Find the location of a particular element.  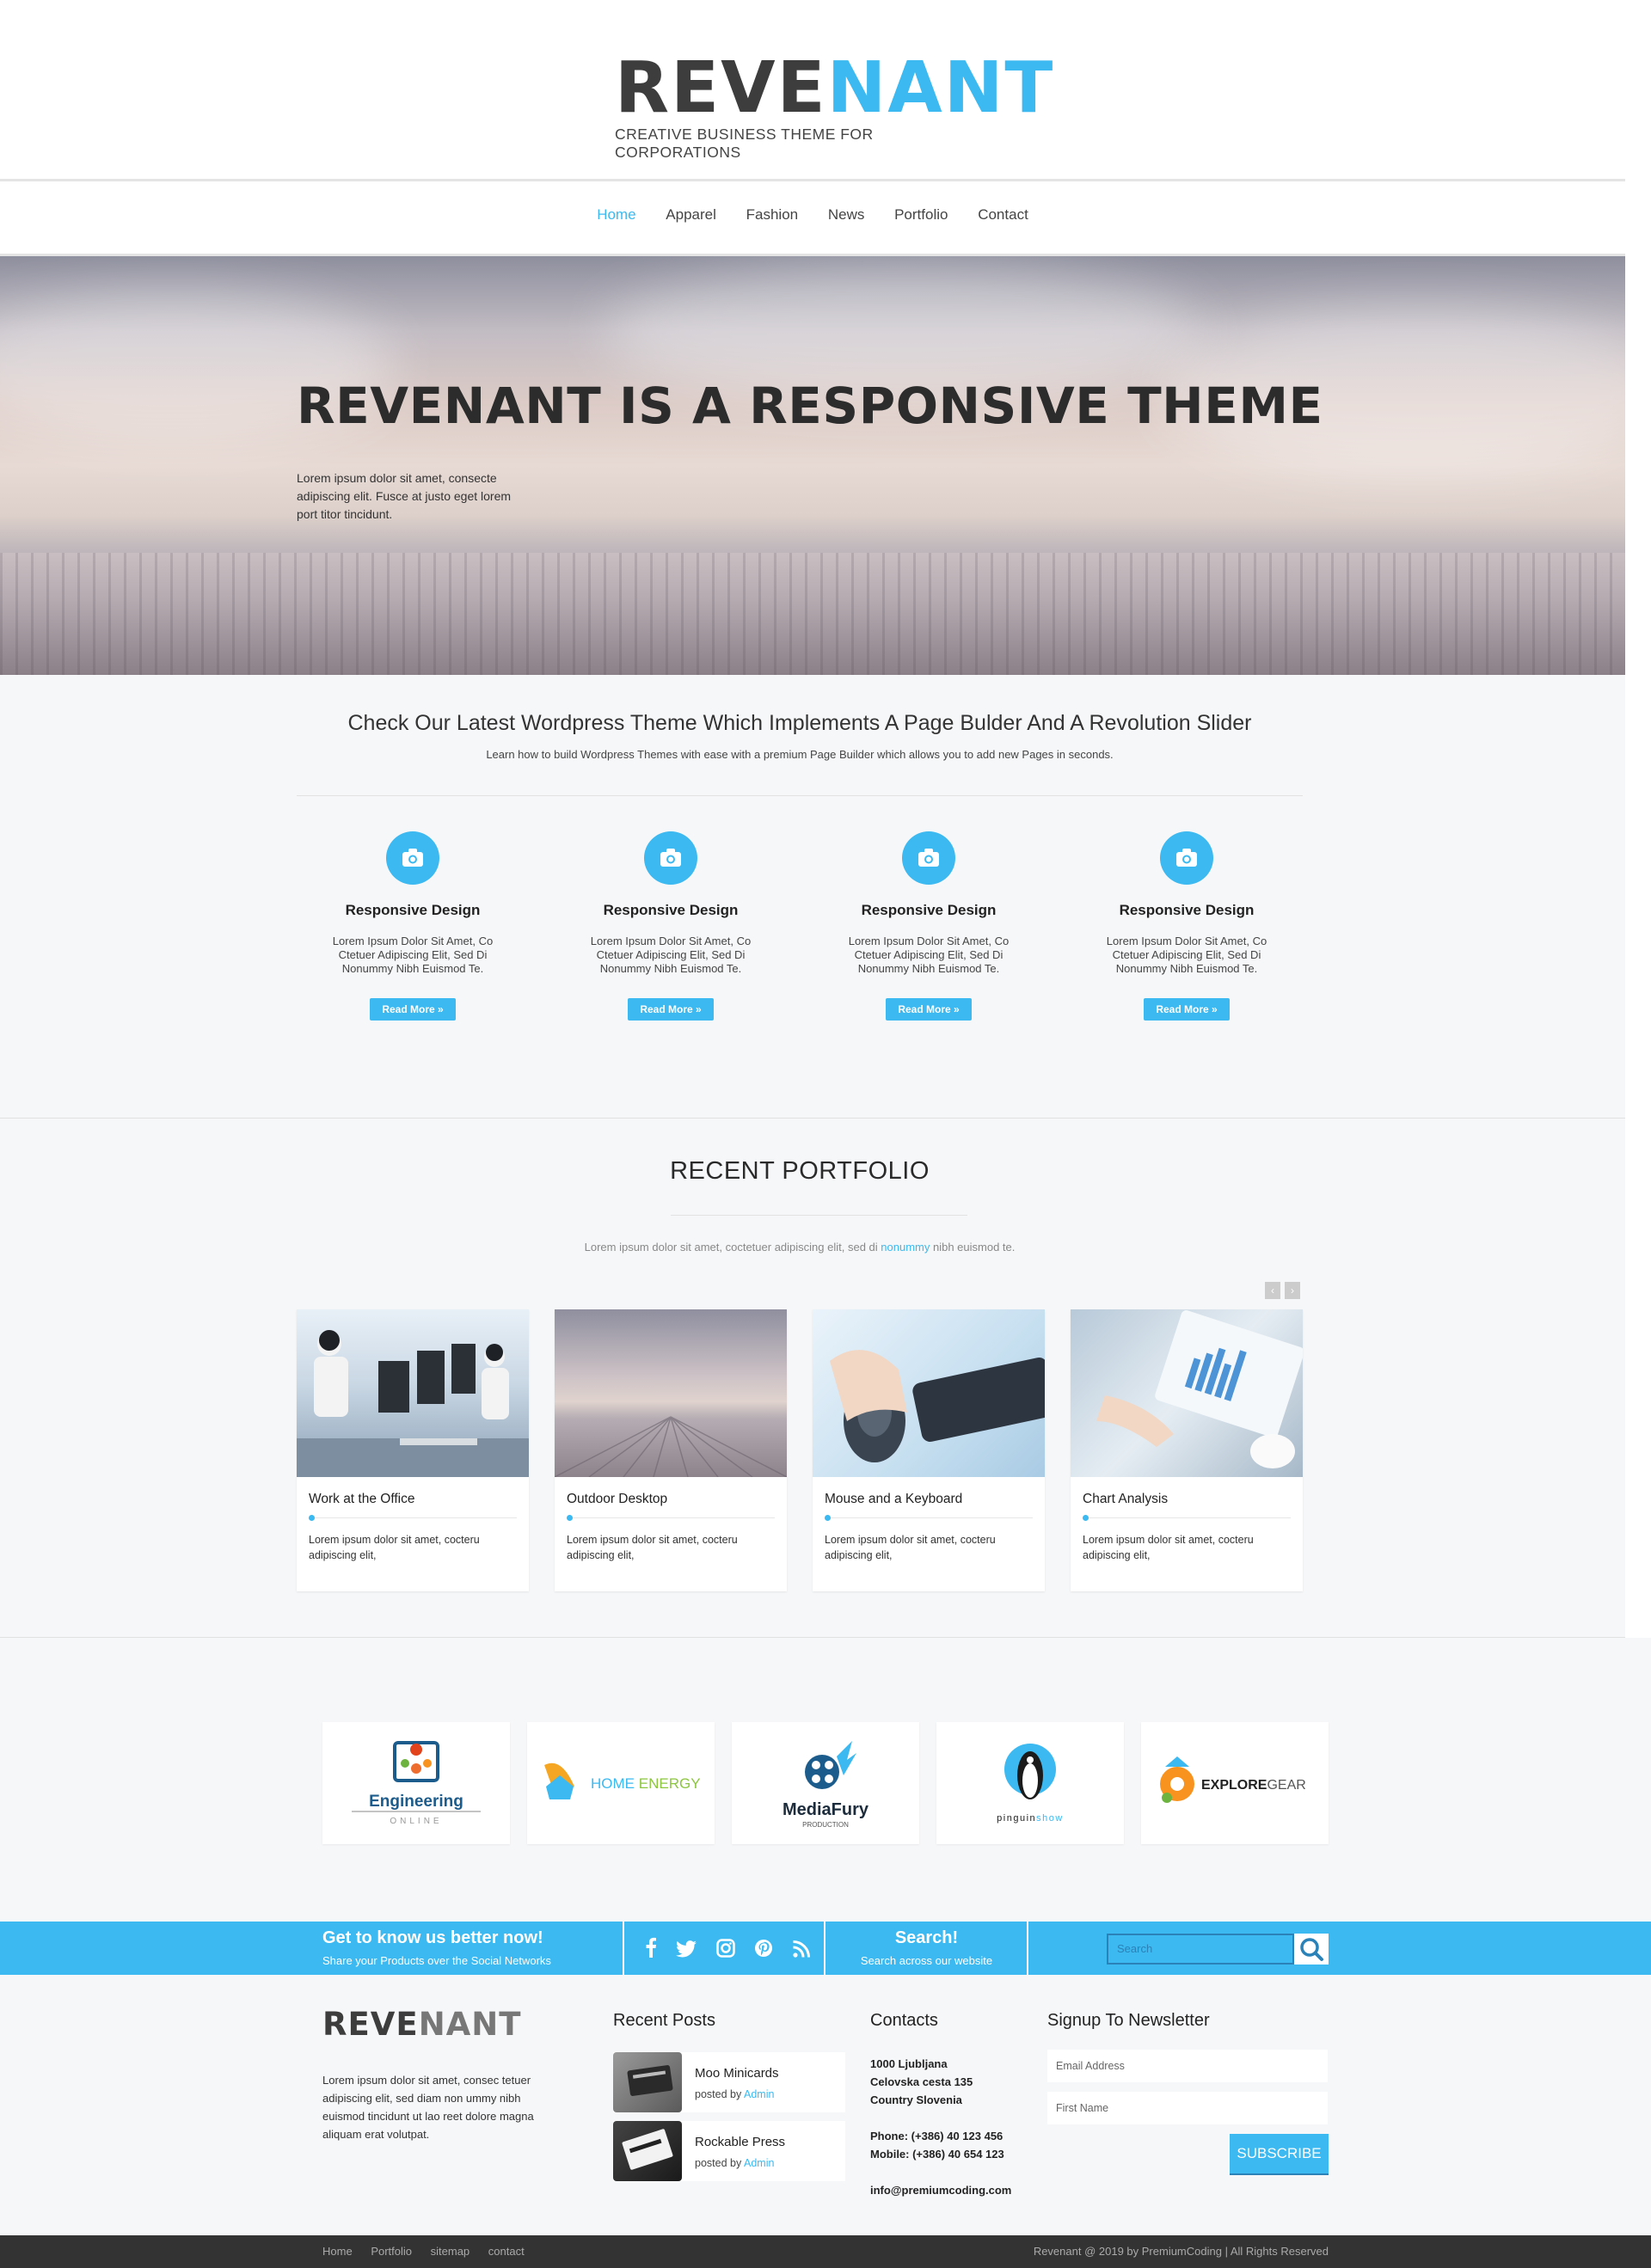

newsletter-email-input: Email Address is located at coordinates (1187, 2066).